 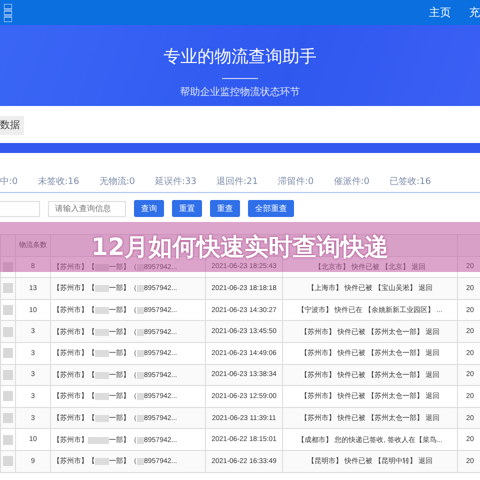 What do you see at coordinates (12, 125) in the screenshot?
I see `data-tab: 数据` at bounding box center [12, 125].